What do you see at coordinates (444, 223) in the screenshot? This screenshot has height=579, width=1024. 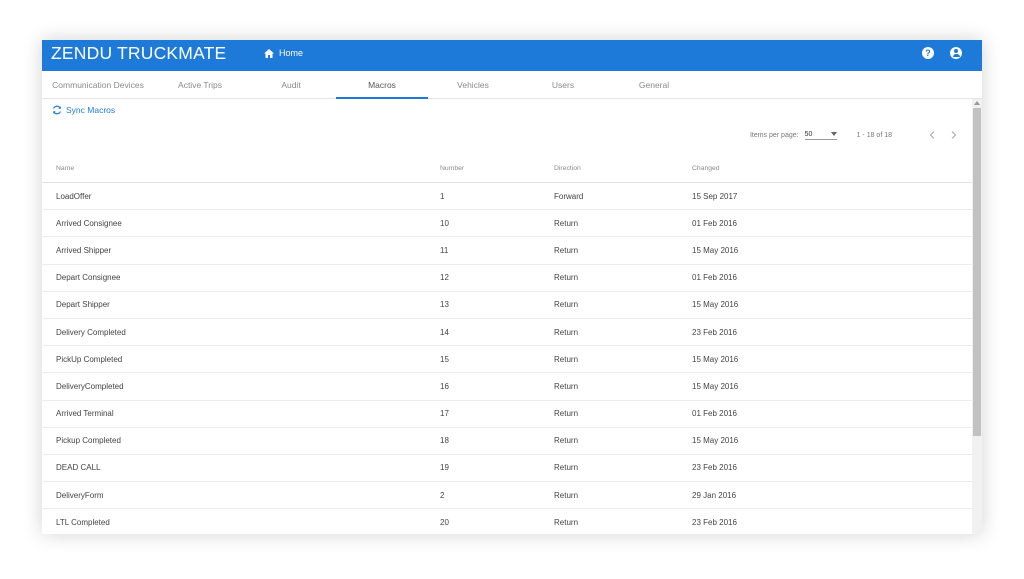 I see `cell-number: 10` at bounding box center [444, 223].